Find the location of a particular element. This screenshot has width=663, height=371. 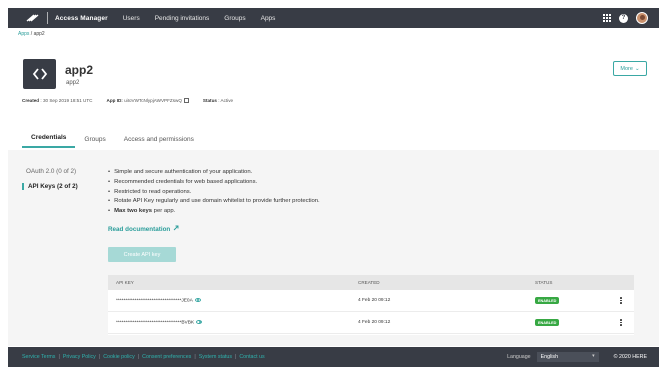

nav-link-users: Users is located at coordinates (131, 18).